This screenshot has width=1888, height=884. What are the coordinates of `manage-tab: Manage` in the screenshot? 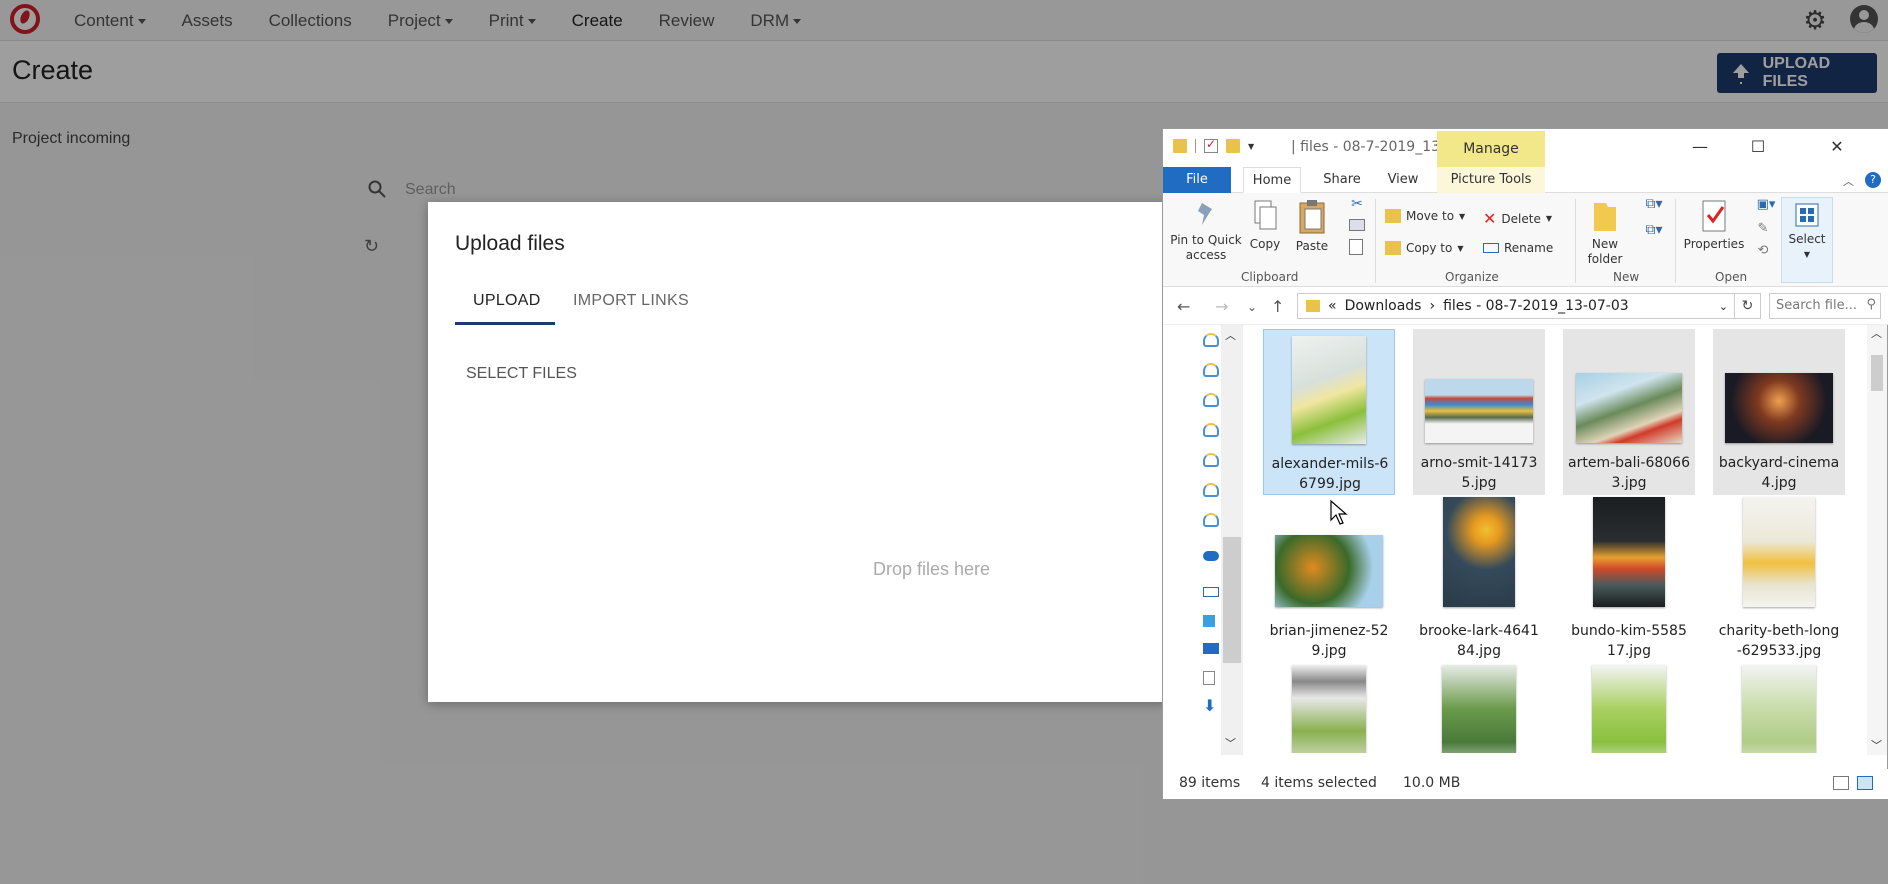 It's located at (1491, 149).